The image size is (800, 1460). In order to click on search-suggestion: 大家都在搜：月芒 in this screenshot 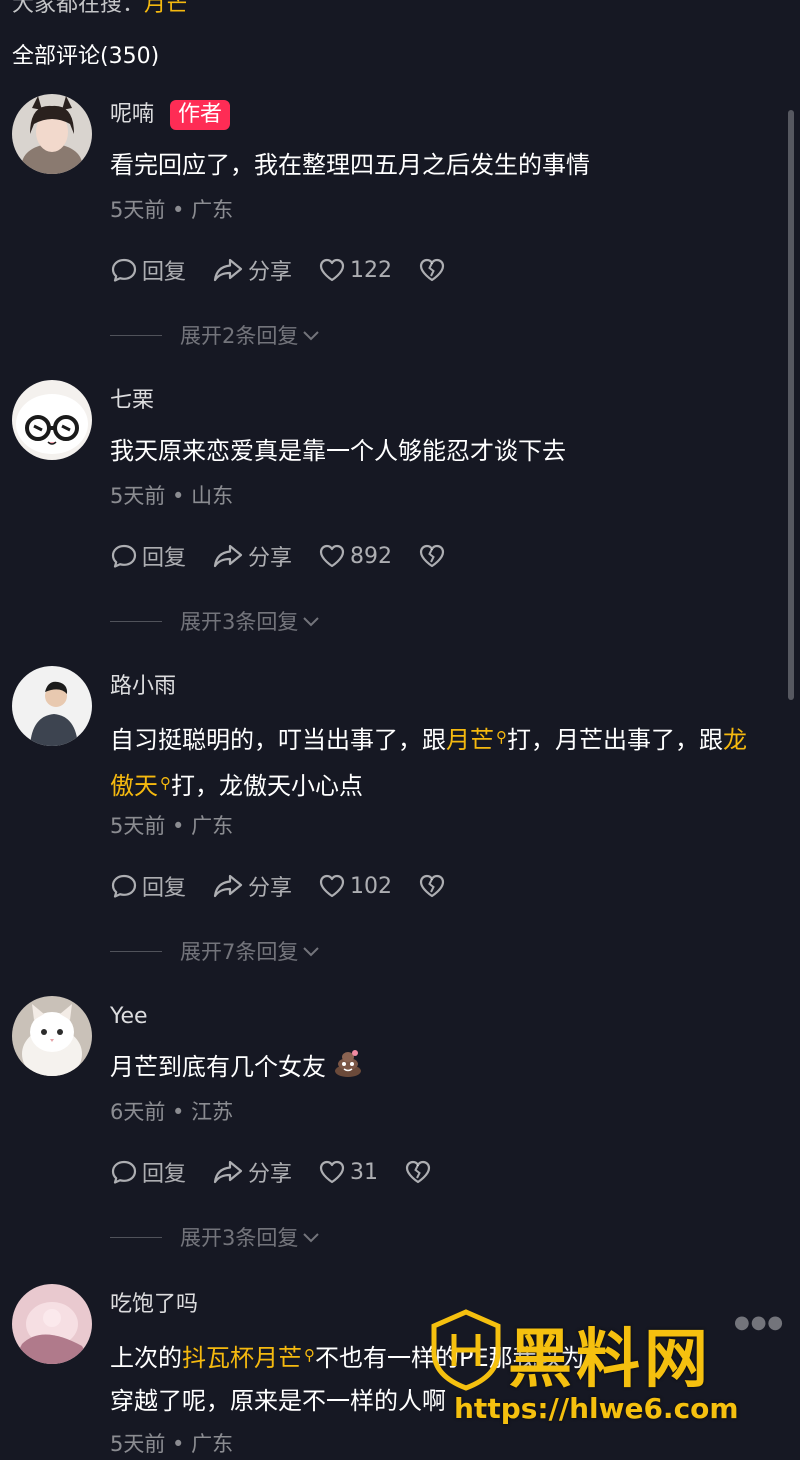, I will do `click(100, 9)`.